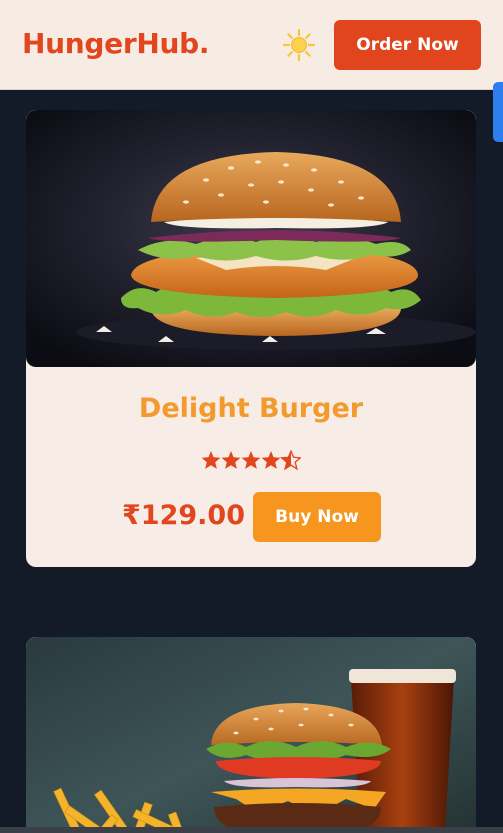  What do you see at coordinates (183, 515) in the screenshot?
I see `product-price: ₹129.00` at bounding box center [183, 515].